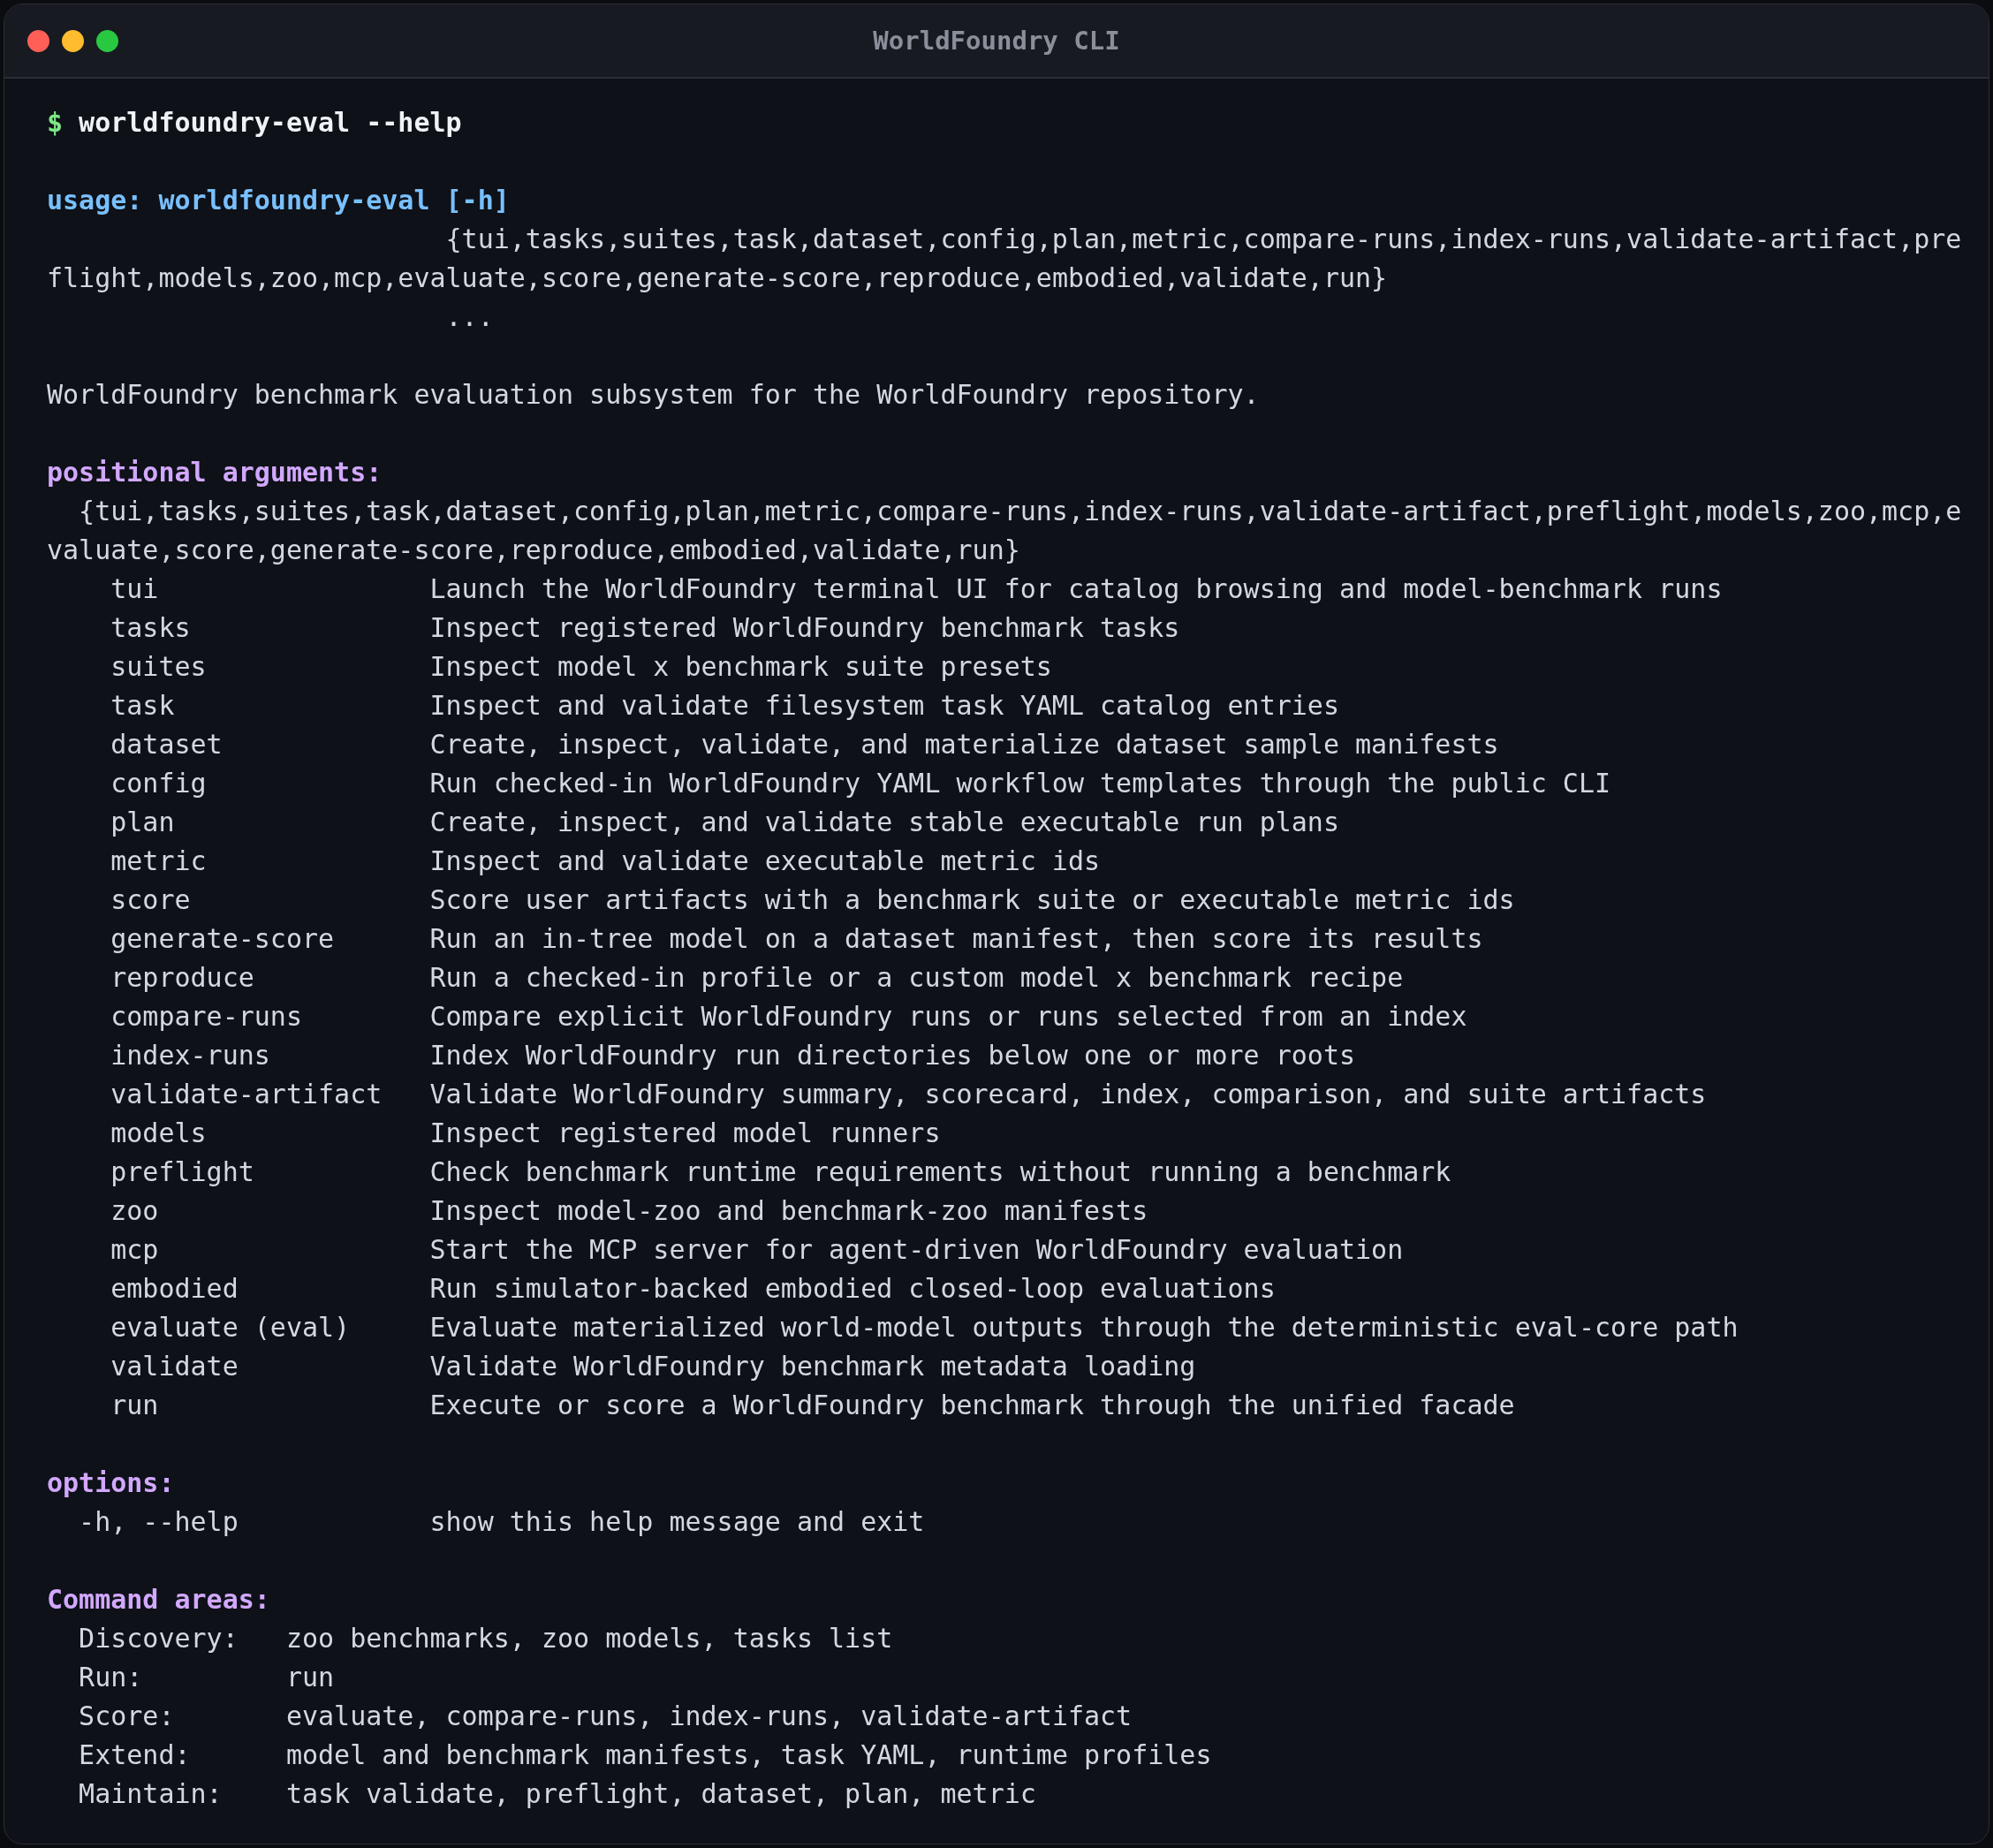  Describe the element at coordinates (55, 122) in the screenshot. I see `prompt-symbol: $` at that location.